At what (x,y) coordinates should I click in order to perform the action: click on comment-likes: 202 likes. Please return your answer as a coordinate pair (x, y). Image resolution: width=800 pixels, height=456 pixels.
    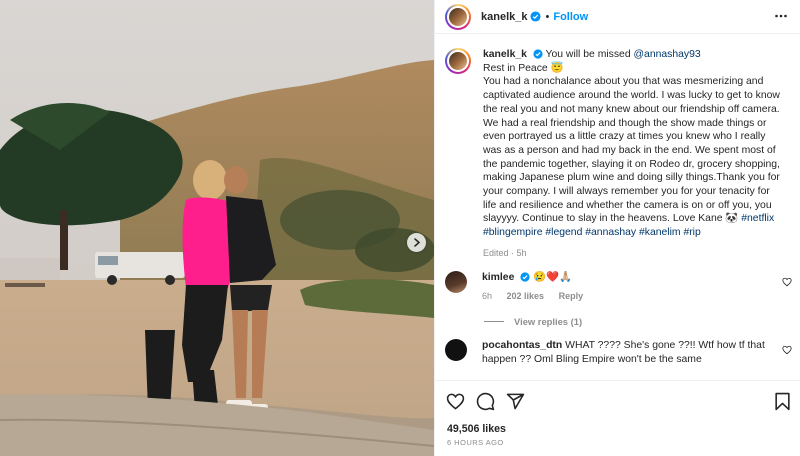
    Looking at the image, I should click on (526, 296).